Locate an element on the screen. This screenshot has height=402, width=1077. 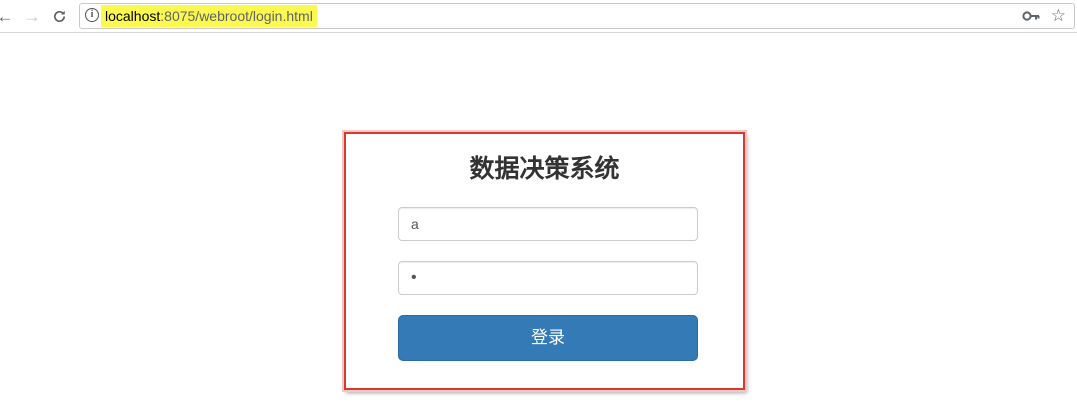
info-icon: i is located at coordinates (92, 15).